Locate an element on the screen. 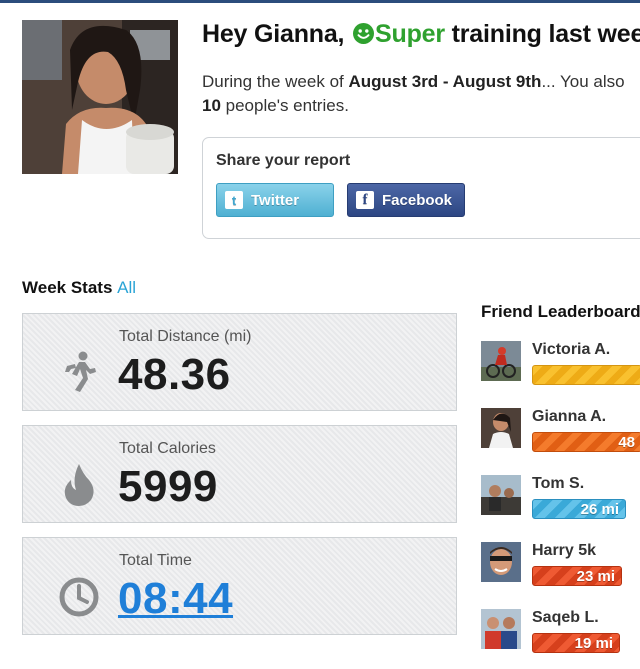 Image resolution: width=640 pixels, height=669 pixels. flame-icon is located at coordinates (79, 484).